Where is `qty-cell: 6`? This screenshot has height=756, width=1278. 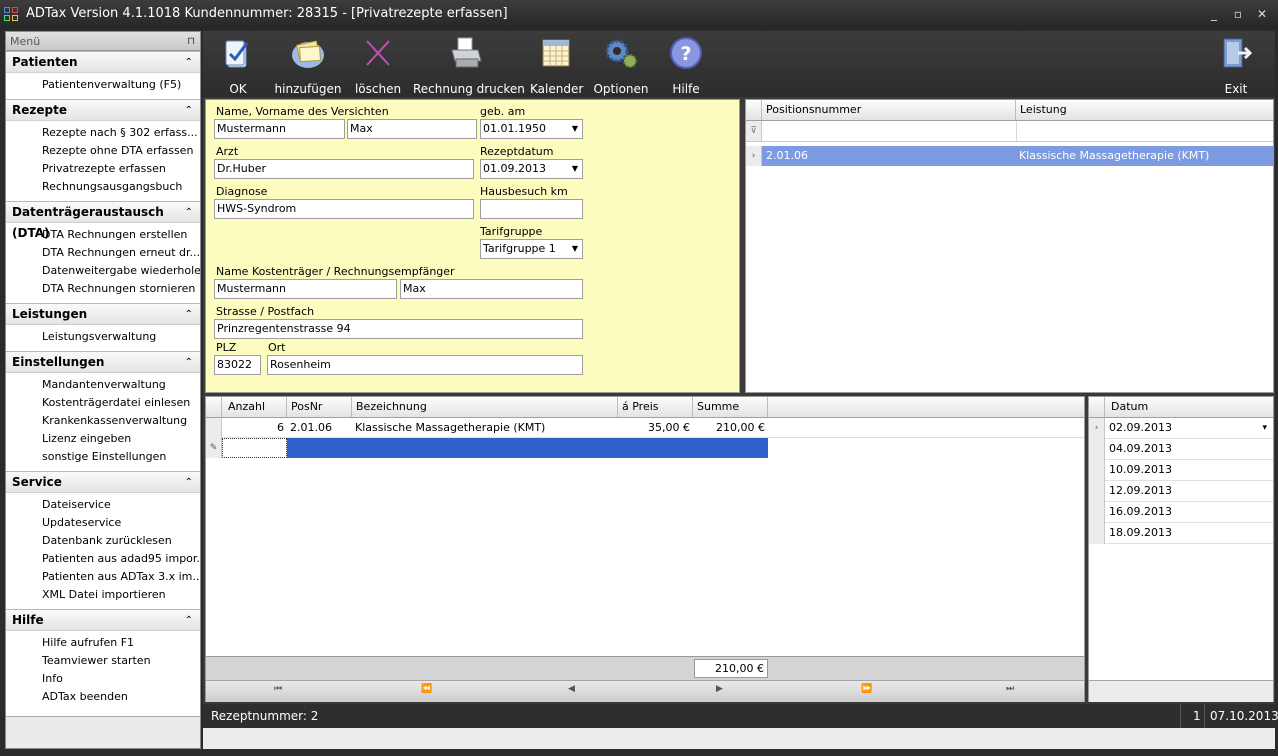
qty-cell: 6 is located at coordinates (254, 428).